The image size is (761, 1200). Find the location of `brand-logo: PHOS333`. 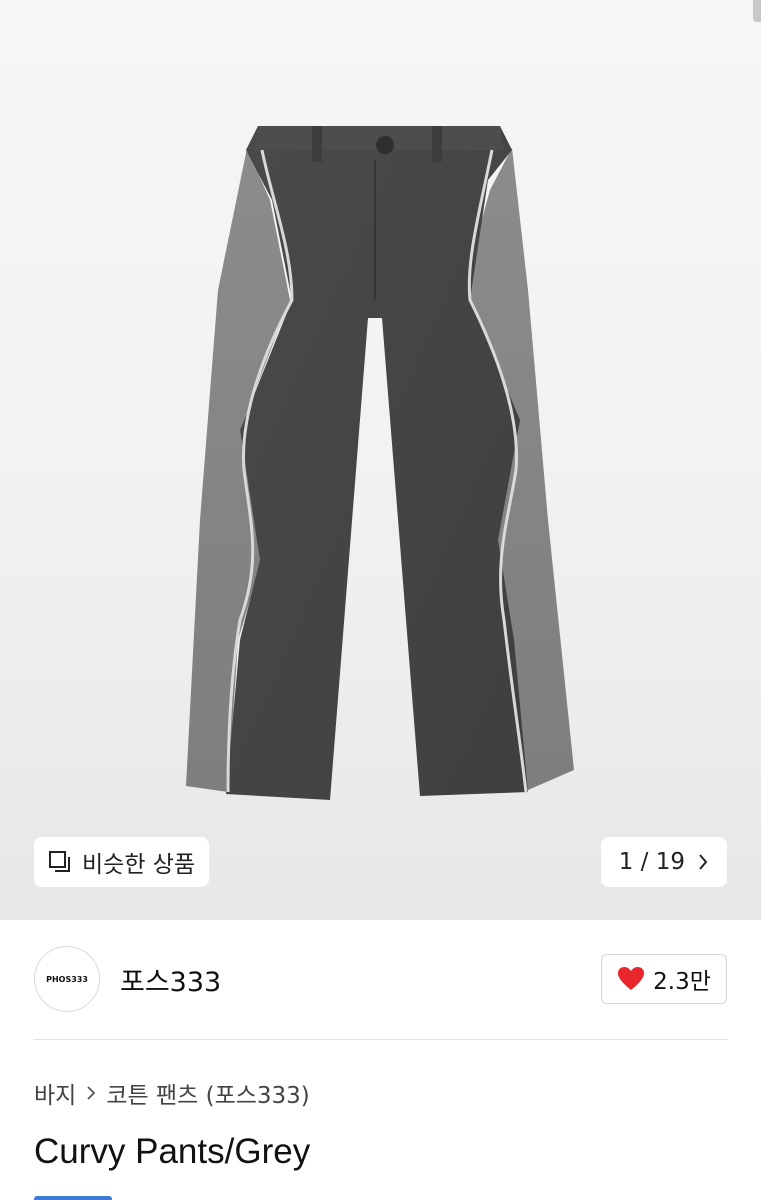

brand-logo: PHOS333 is located at coordinates (67, 979).